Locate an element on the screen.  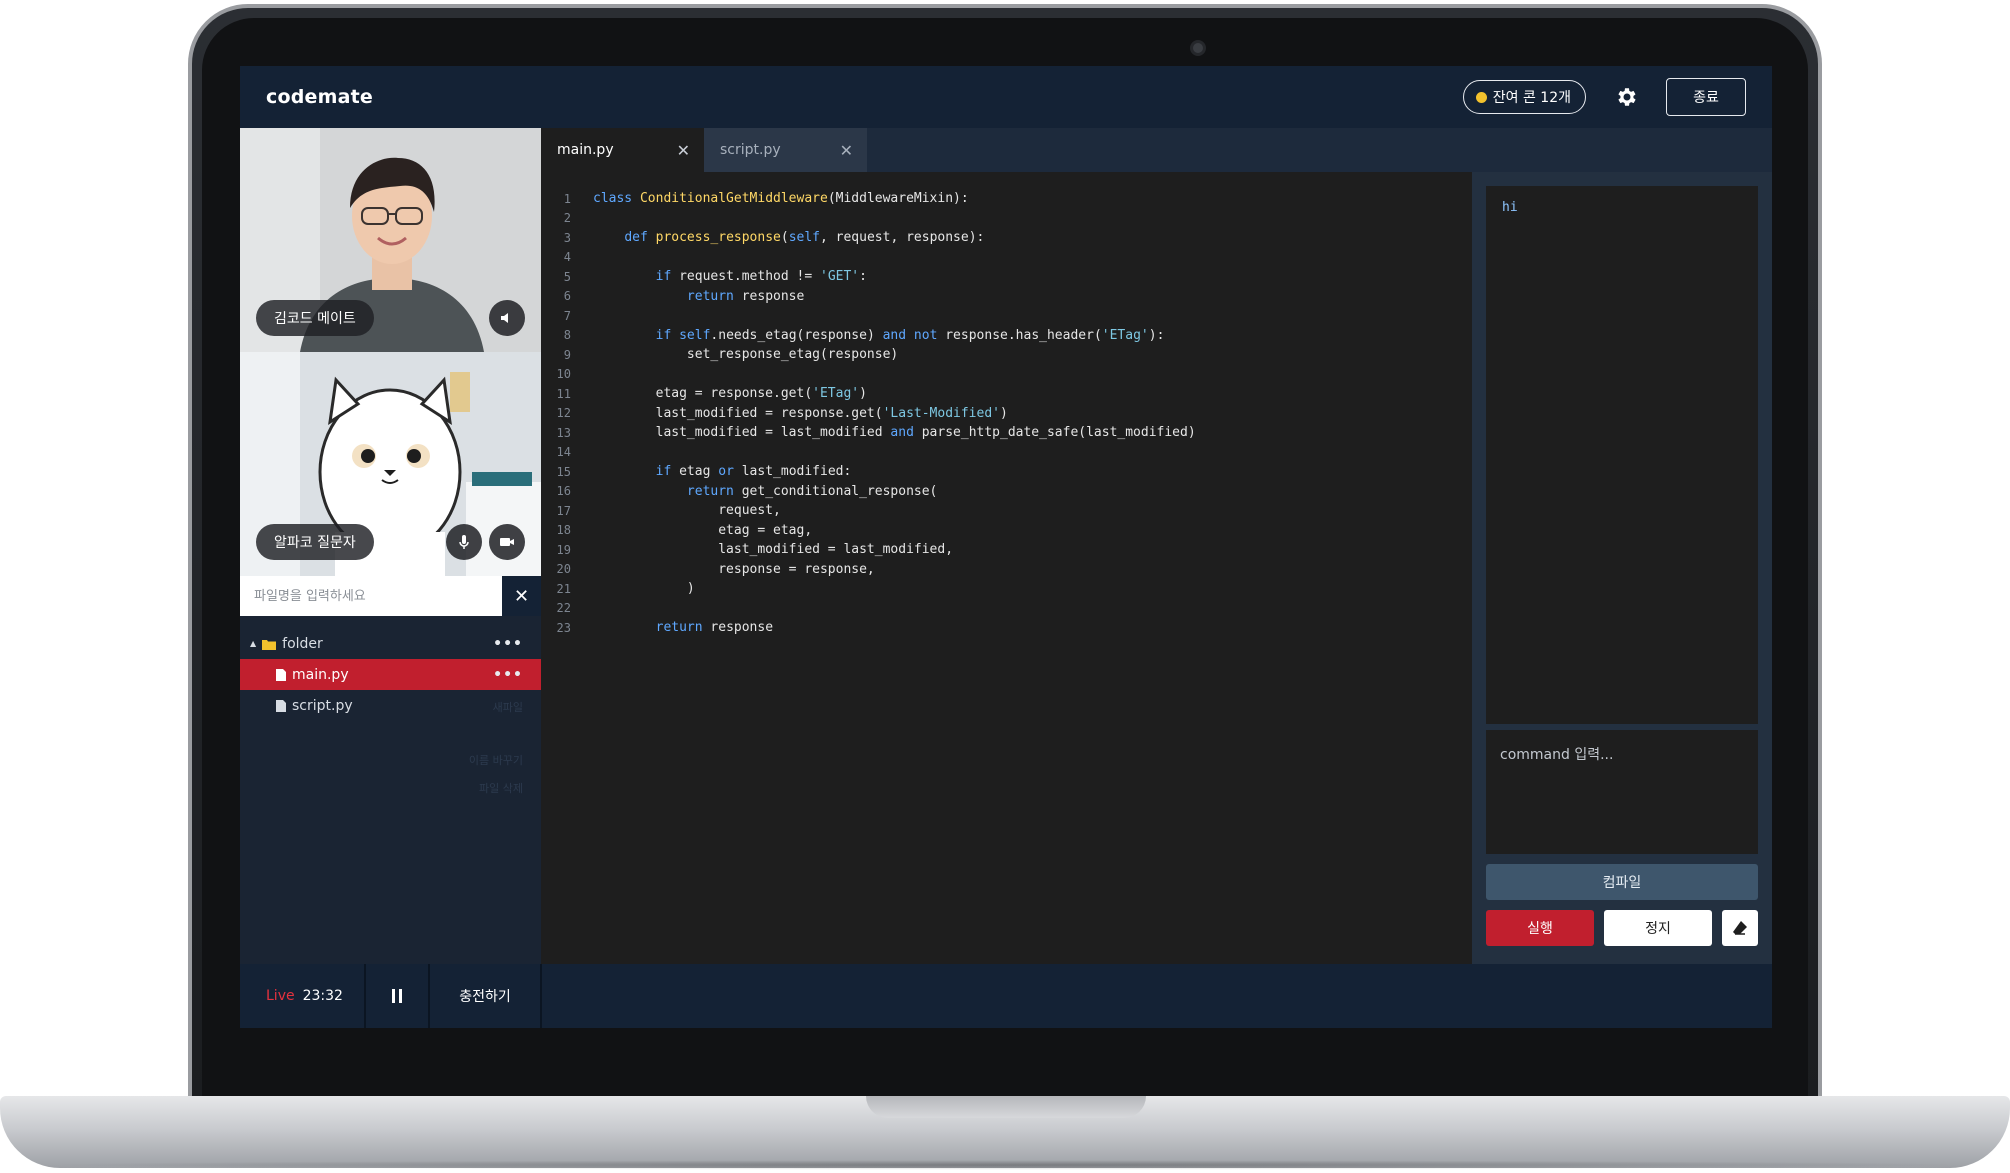
live-indicator: Live 23:32 is located at coordinates (303, 996).